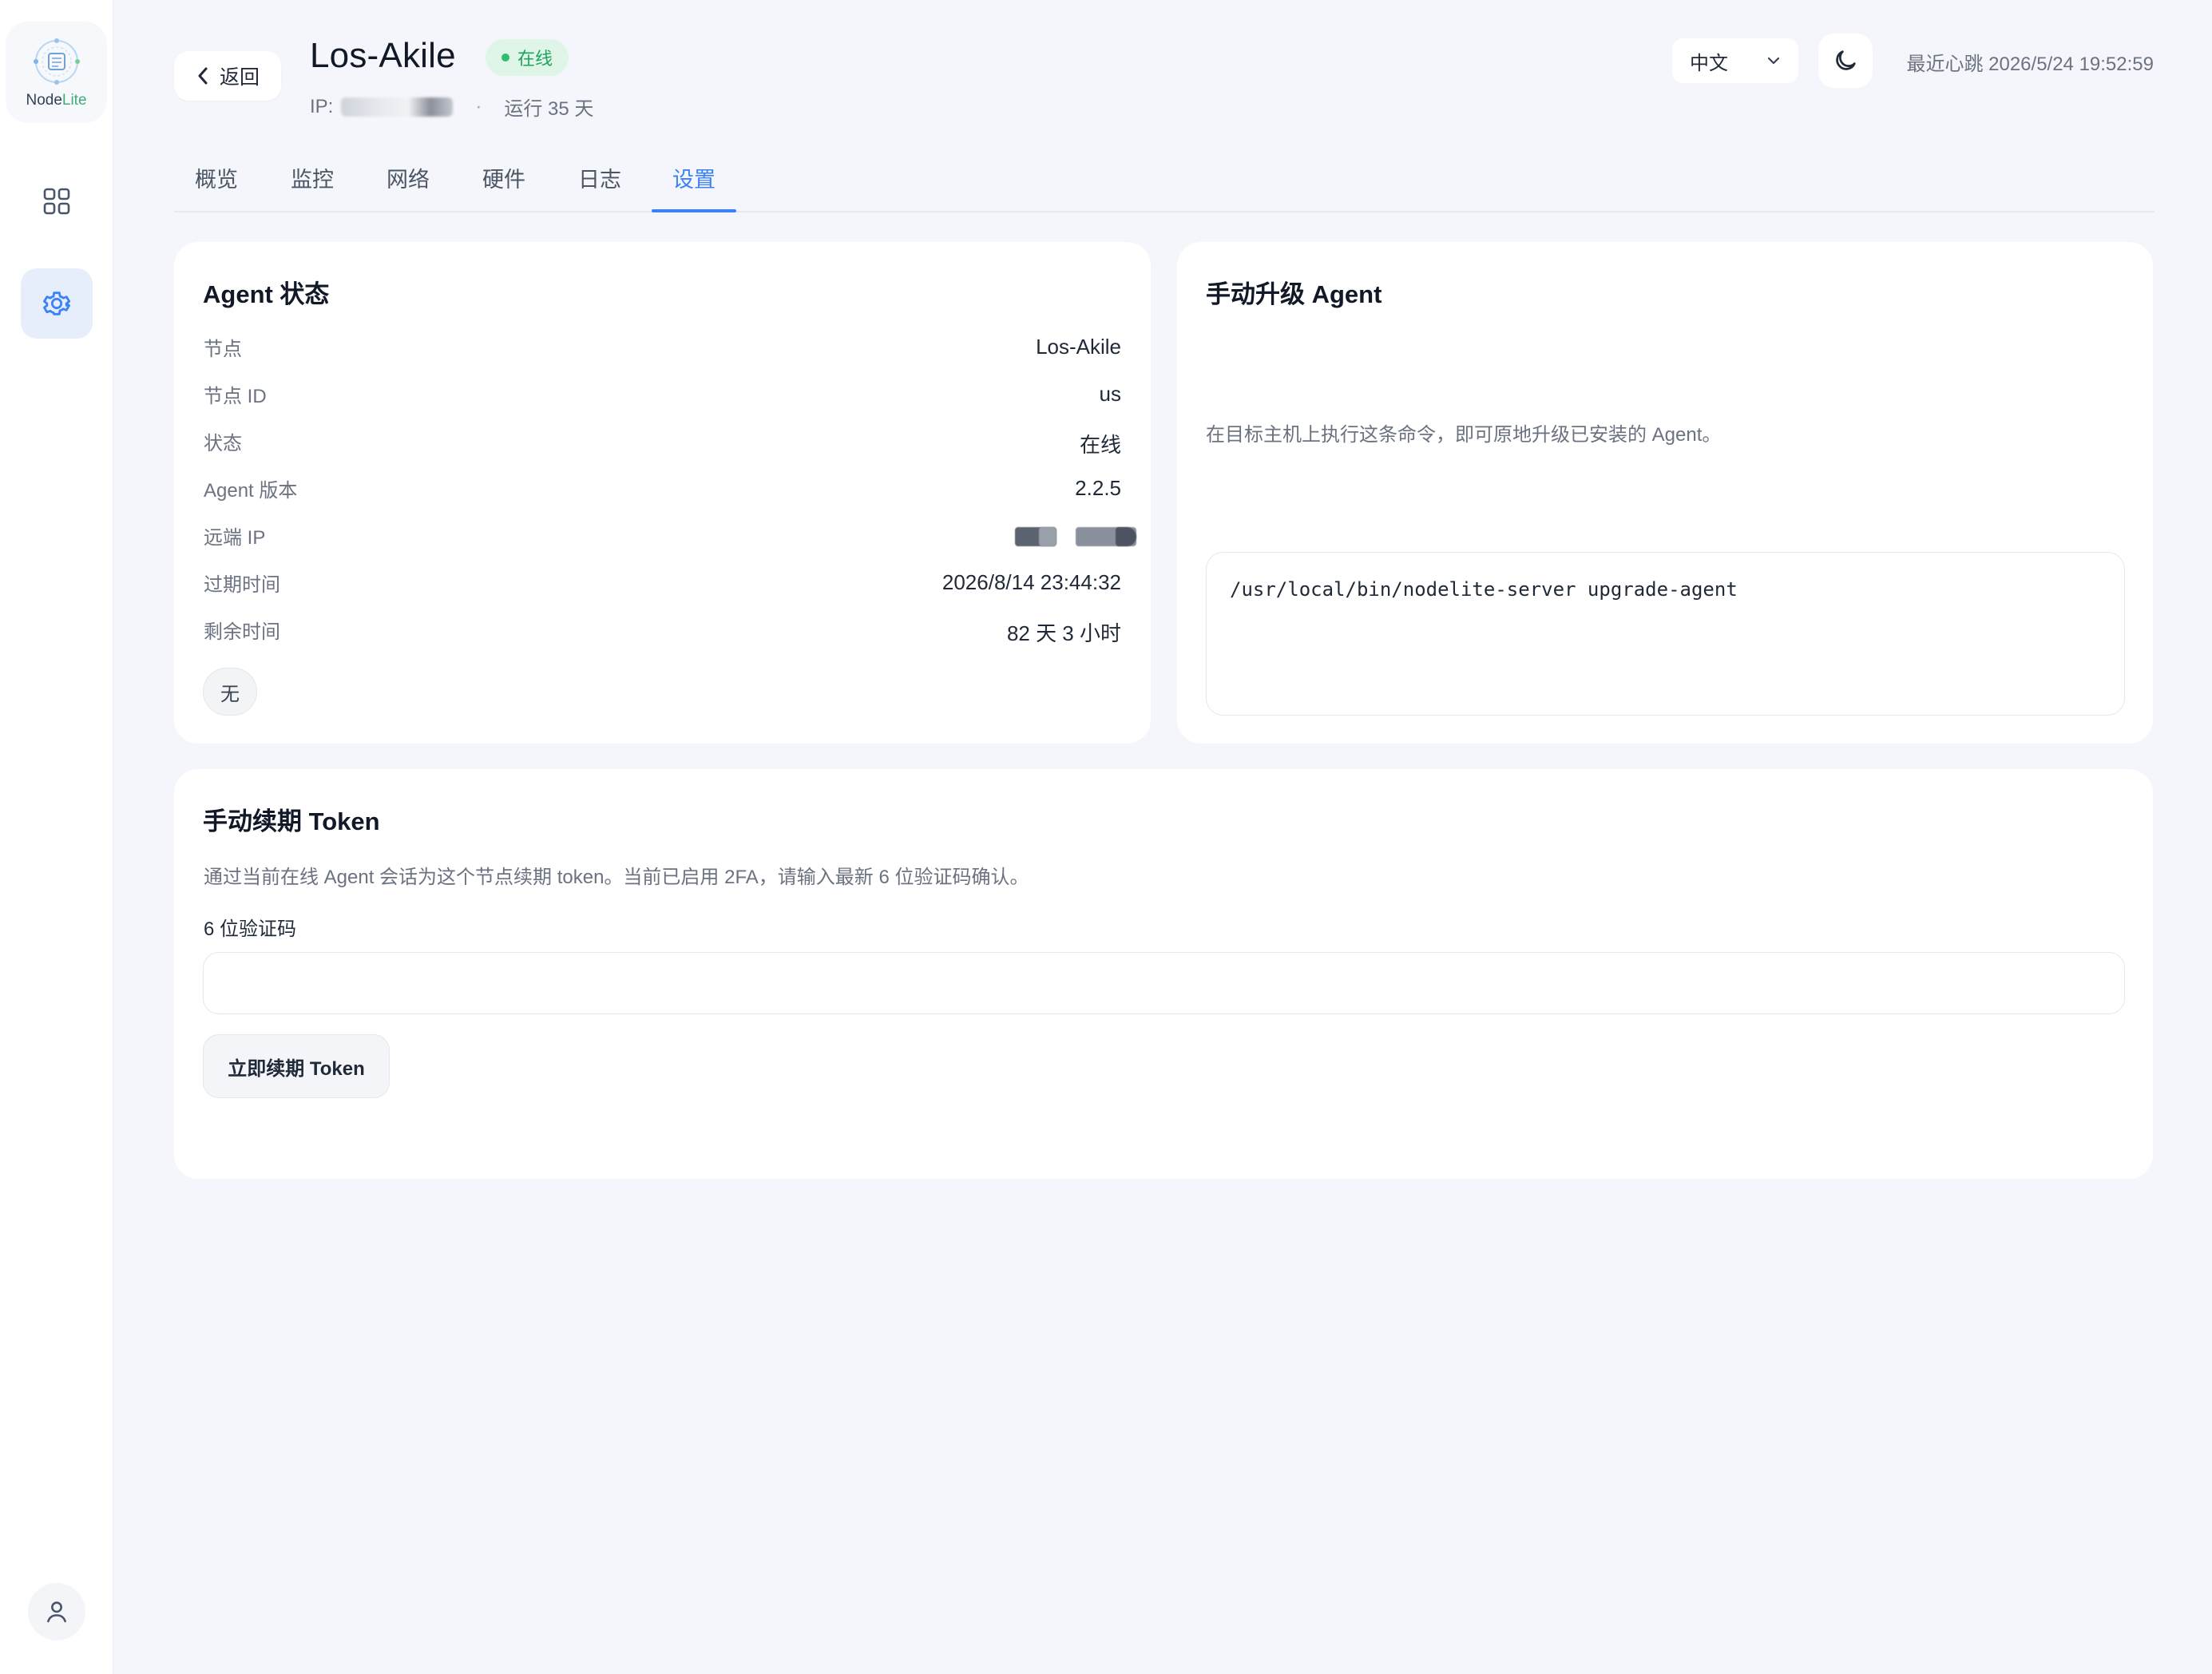  I want to click on back-label: 返回, so click(240, 77).